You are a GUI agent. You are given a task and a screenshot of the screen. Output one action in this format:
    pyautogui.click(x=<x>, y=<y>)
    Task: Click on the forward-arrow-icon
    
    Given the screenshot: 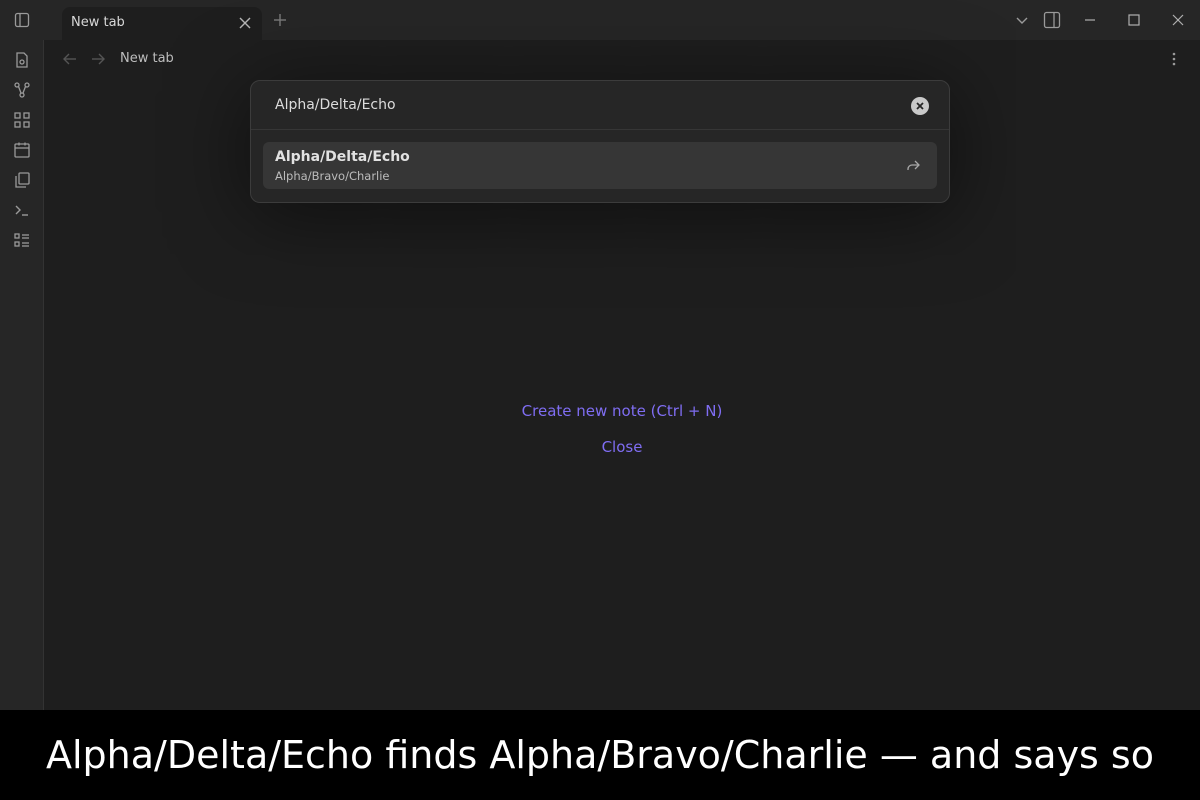 What is the action you would take?
    pyautogui.click(x=913, y=166)
    